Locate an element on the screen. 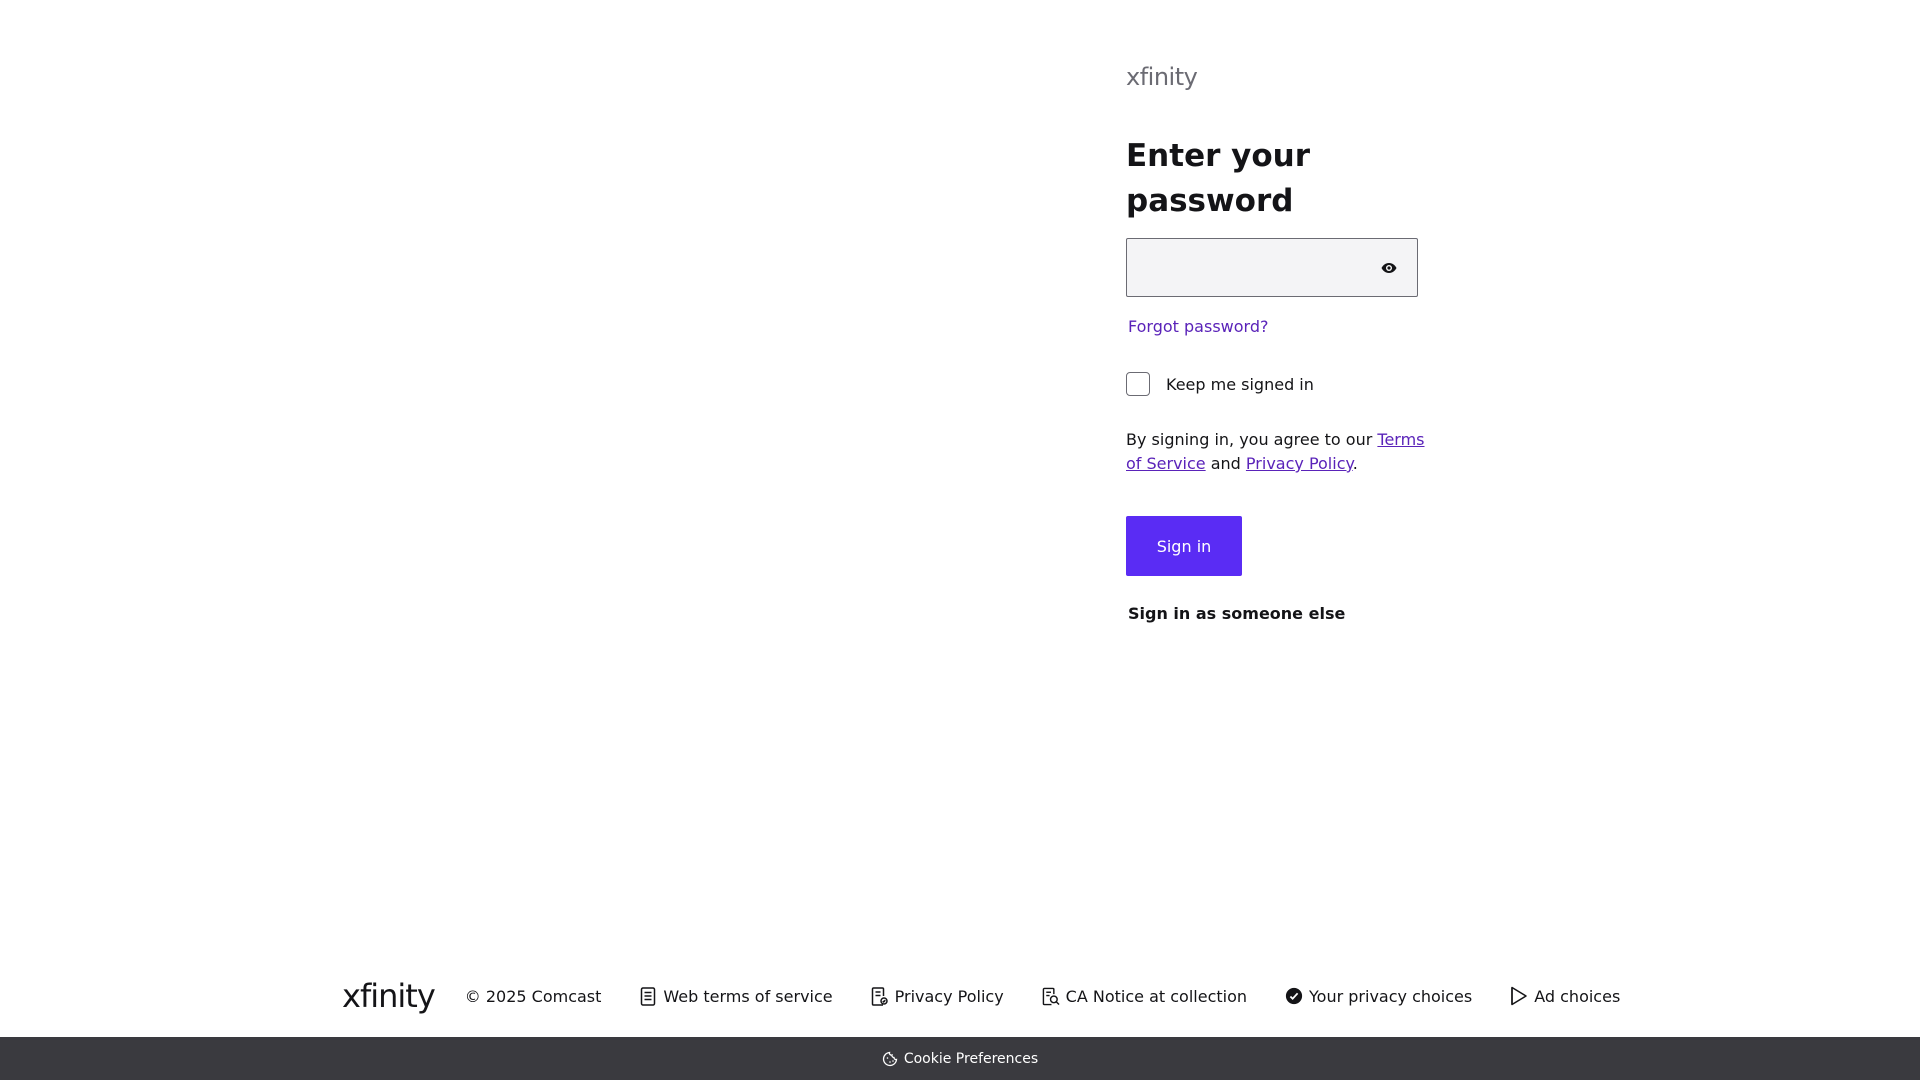 The height and width of the screenshot is (1080, 1920). footer-link-label: Privacy Policy is located at coordinates (949, 996).